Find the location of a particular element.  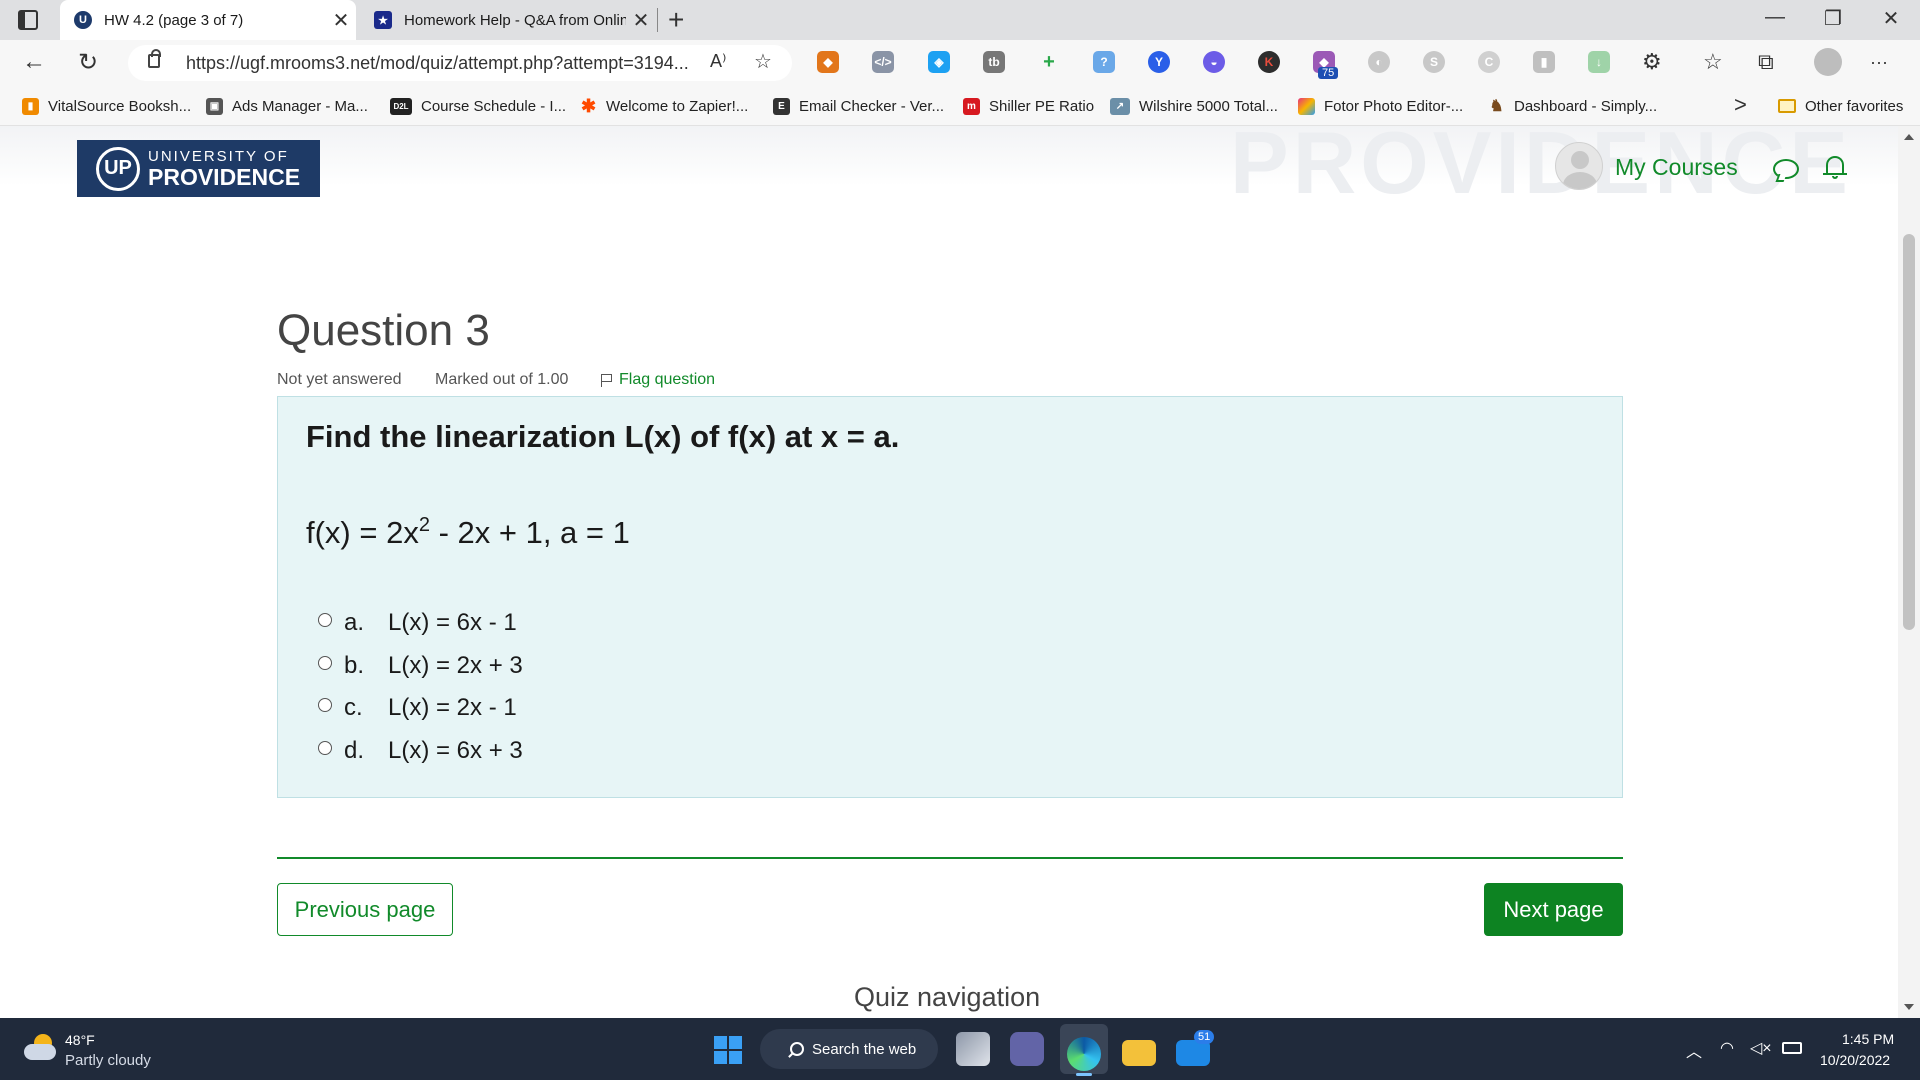

vitalsource-icon: ▮ is located at coordinates (30, 106).